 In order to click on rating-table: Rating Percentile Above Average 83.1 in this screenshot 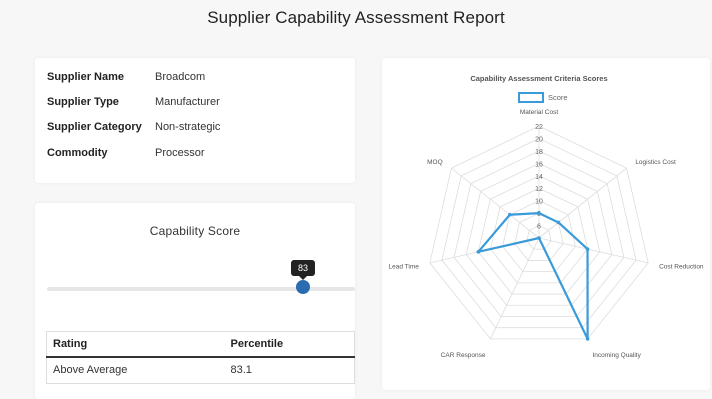, I will do `click(200, 357)`.